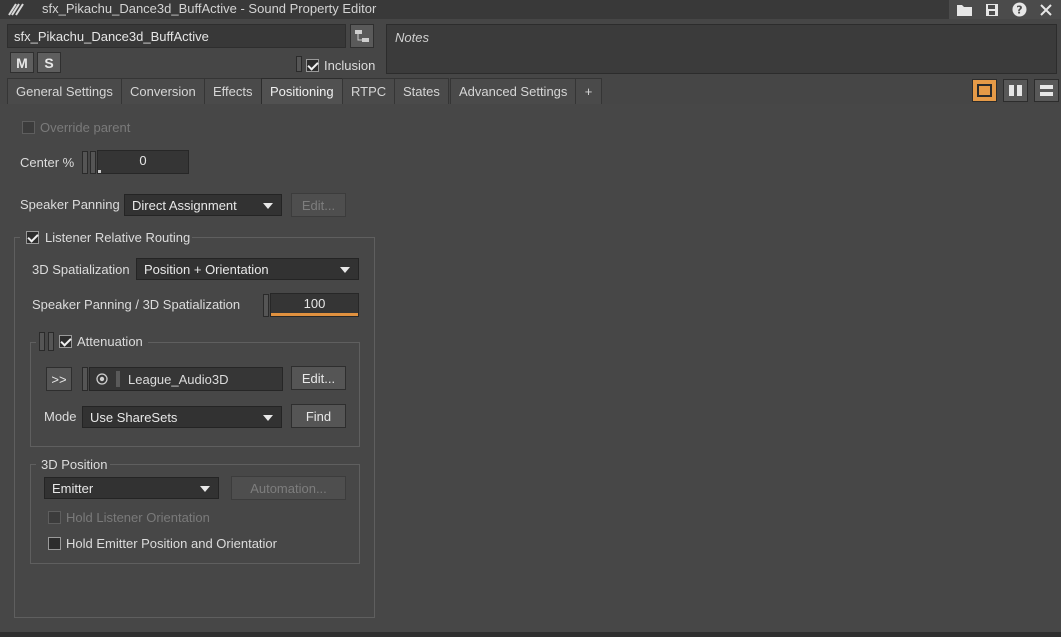 The image size is (1061, 637). What do you see at coordinates (134, 417) in the screenshot?
I see `attenuation-mode-value: Use ShareSets` at bounding box center [134, 417].